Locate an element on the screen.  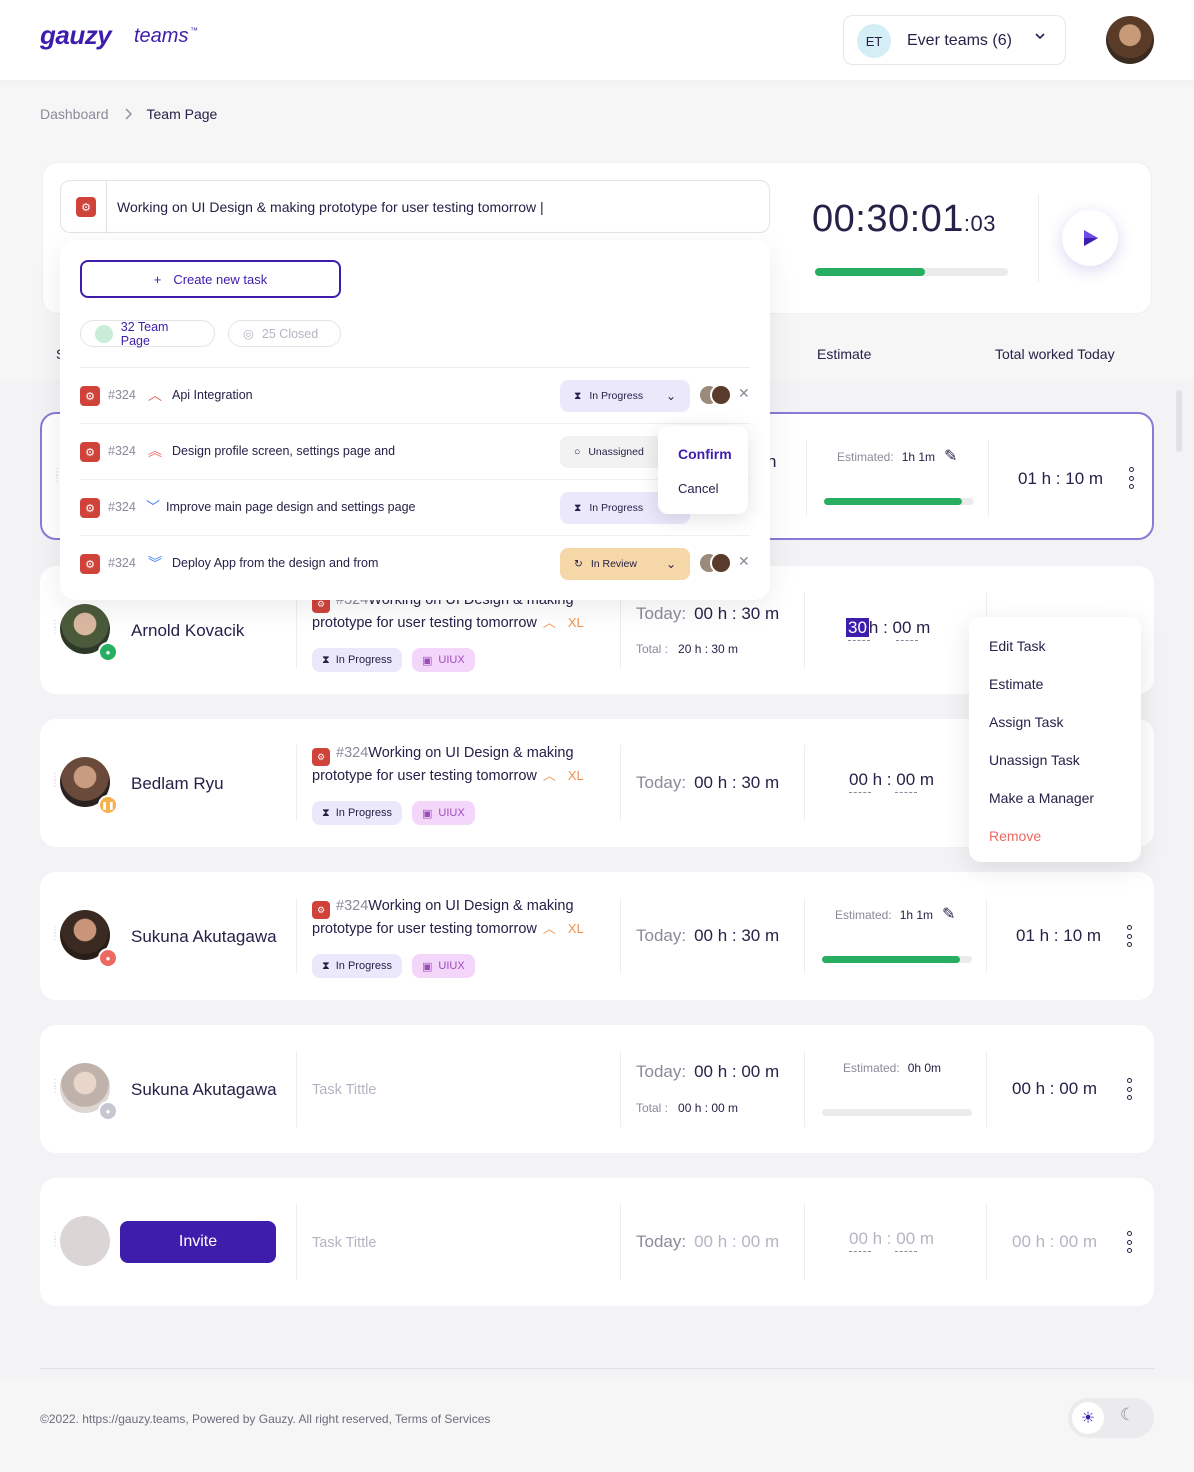
menu-item-make-manager: Make a Manager is located at coordinates (1041, 798).